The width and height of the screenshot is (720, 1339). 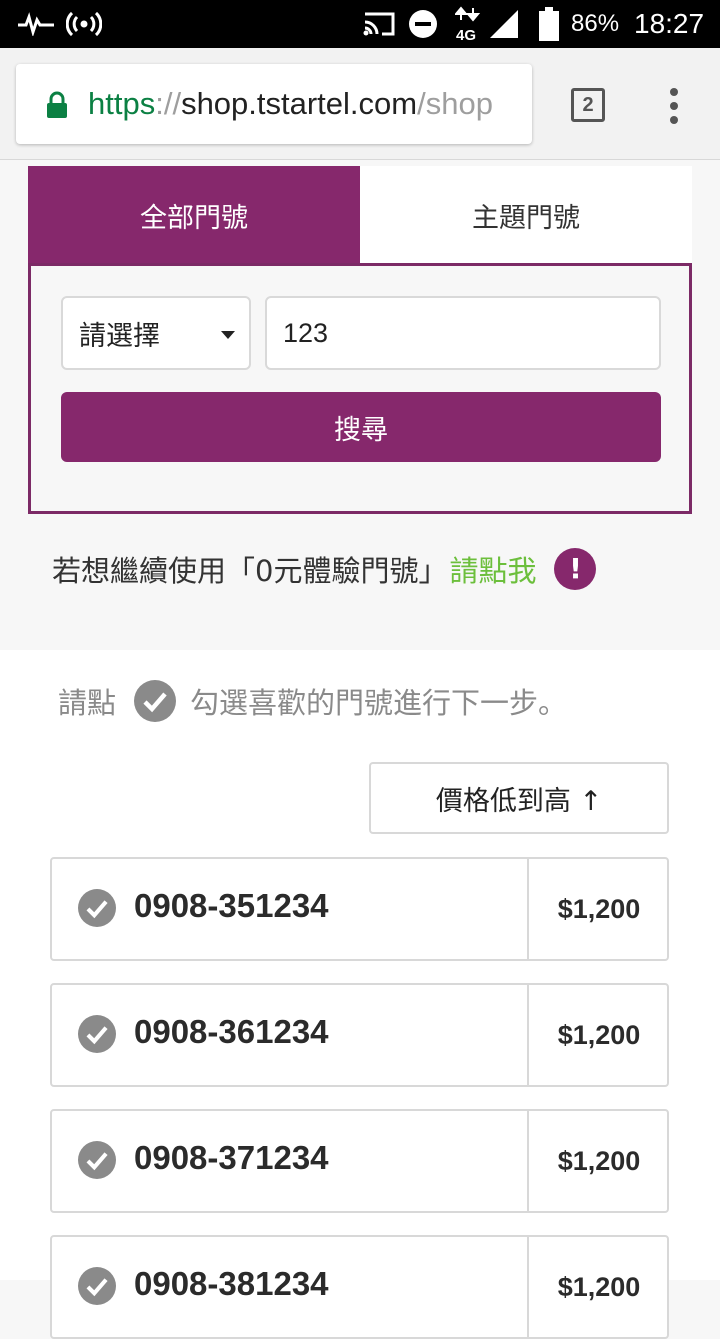 I want to click on tab-switcher-button: 2, so click(x=588, y=105).